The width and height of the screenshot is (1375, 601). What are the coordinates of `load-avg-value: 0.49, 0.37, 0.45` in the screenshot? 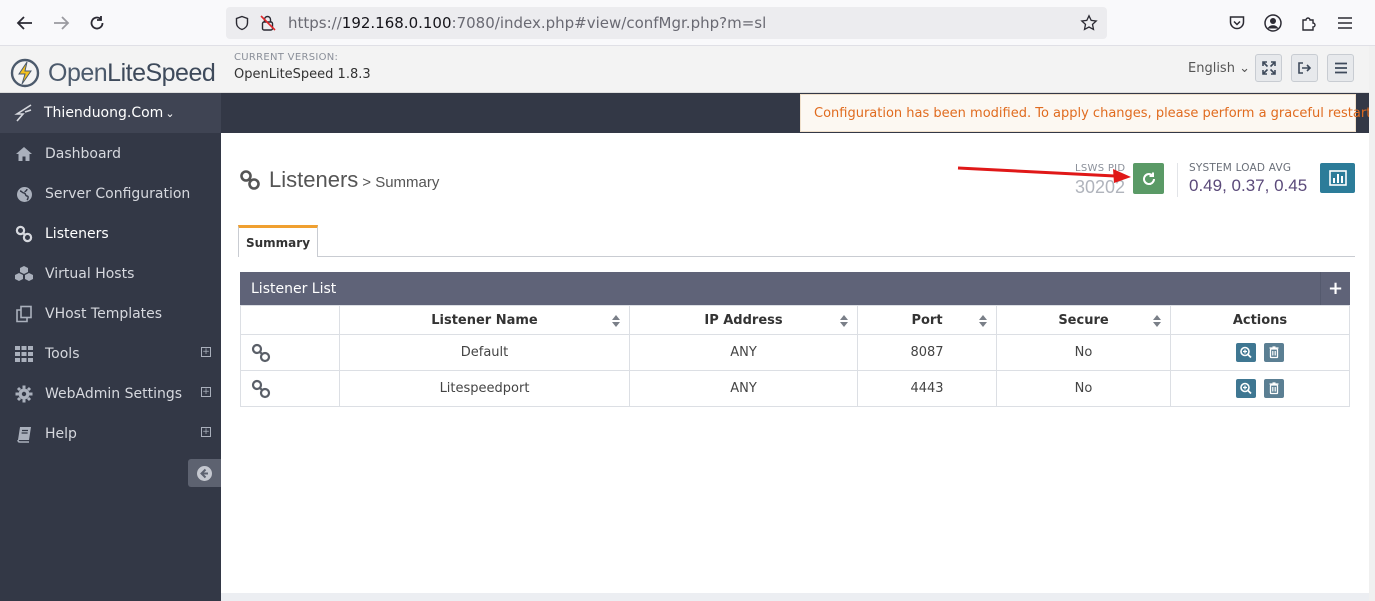 It's located at (1248, 185).